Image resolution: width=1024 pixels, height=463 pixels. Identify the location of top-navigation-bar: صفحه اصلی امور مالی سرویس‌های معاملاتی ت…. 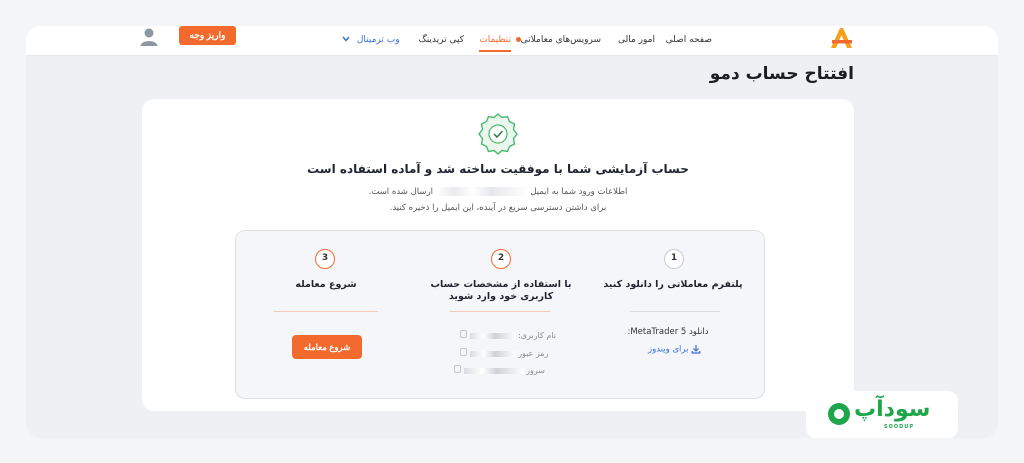
(512, 41).